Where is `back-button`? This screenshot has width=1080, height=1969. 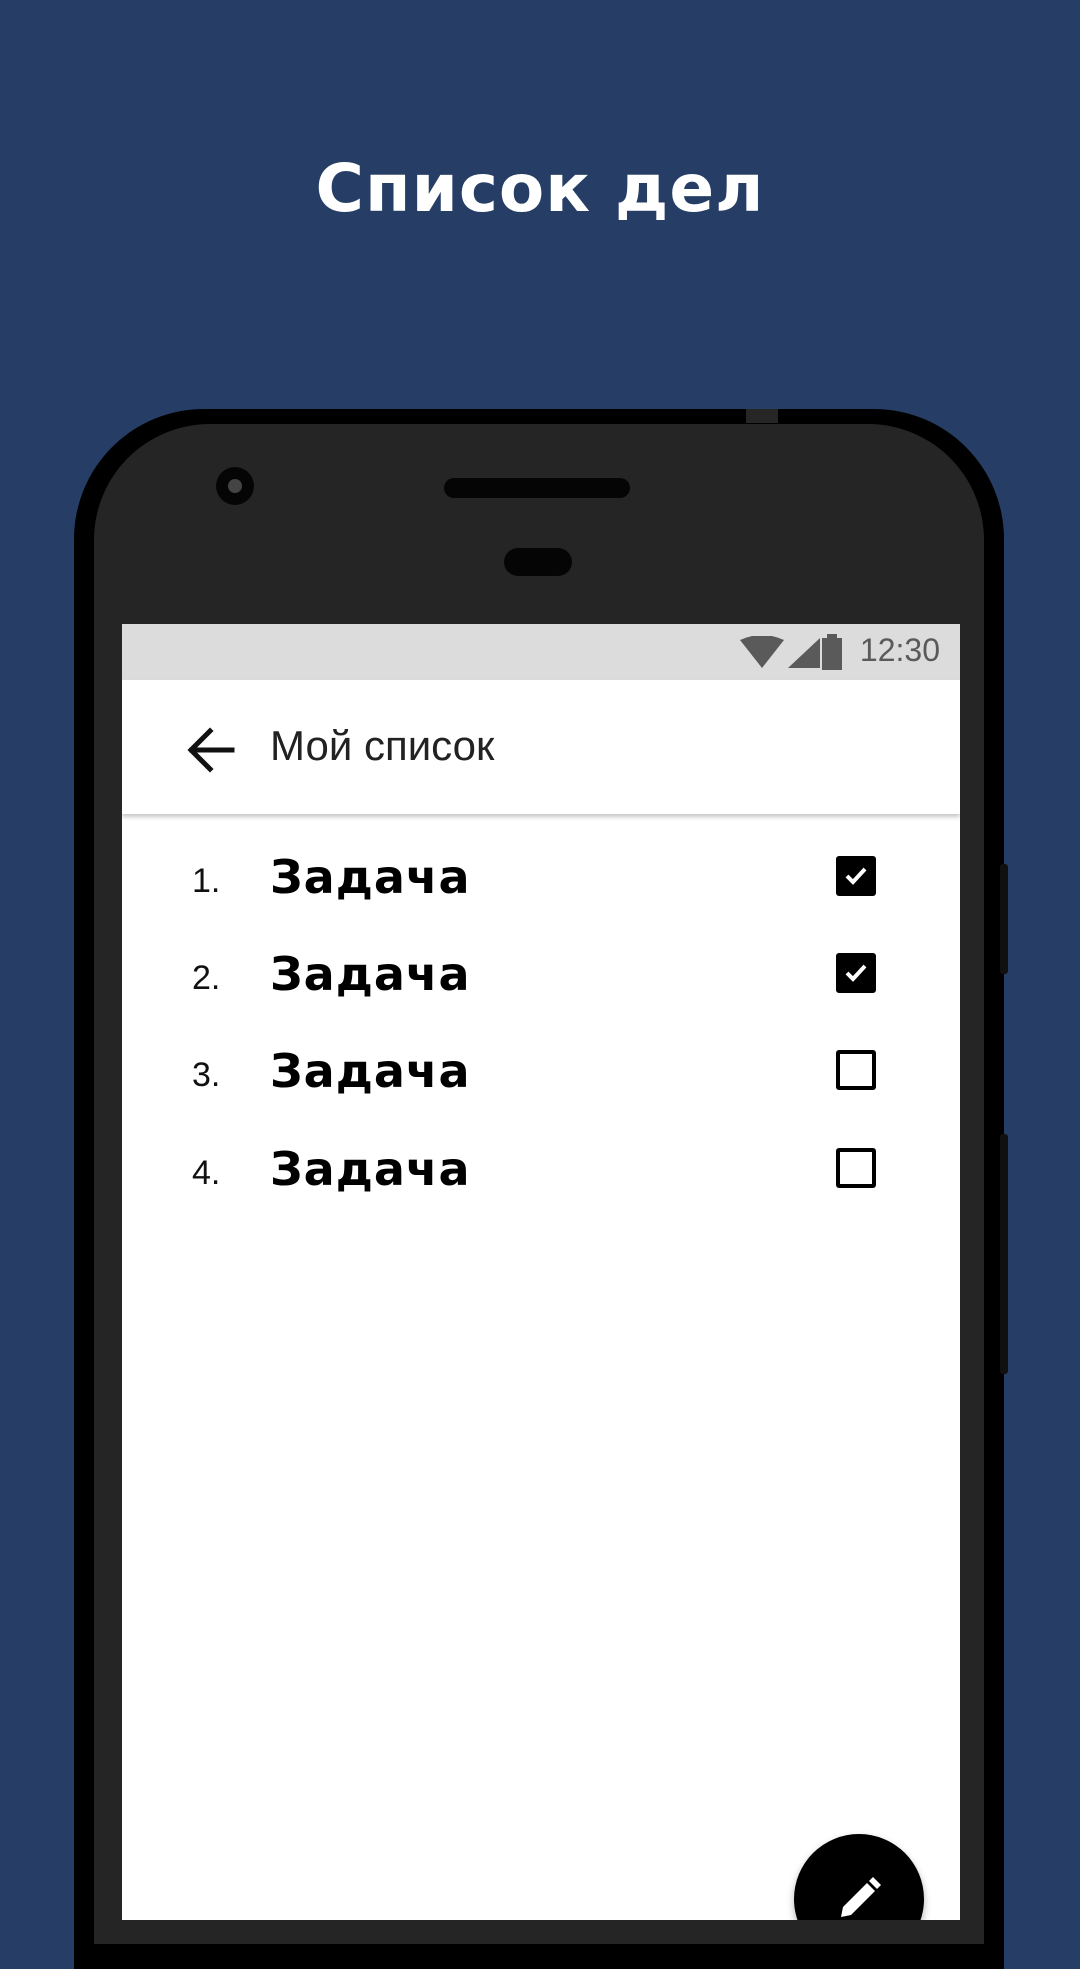
back-button is located at coordinates (210, 750).